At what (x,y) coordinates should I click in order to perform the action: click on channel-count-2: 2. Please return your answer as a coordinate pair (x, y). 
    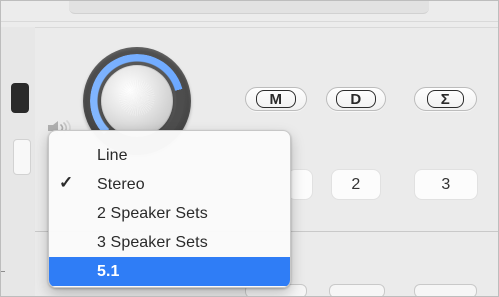
    Looking at the image, I should click on (356, 184).